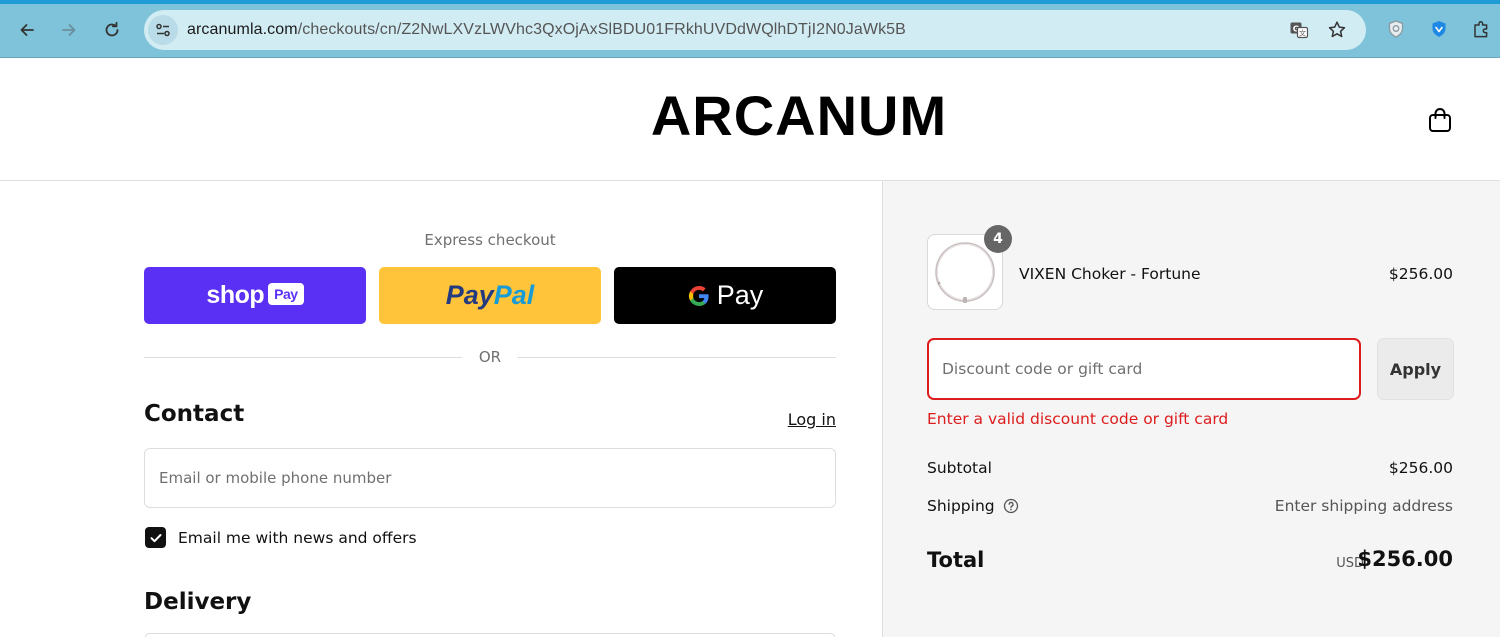 Image resolution: width=1500 pixels, height=637 pixels. I want to click on translate-icon: G文, so click(1299, 30).